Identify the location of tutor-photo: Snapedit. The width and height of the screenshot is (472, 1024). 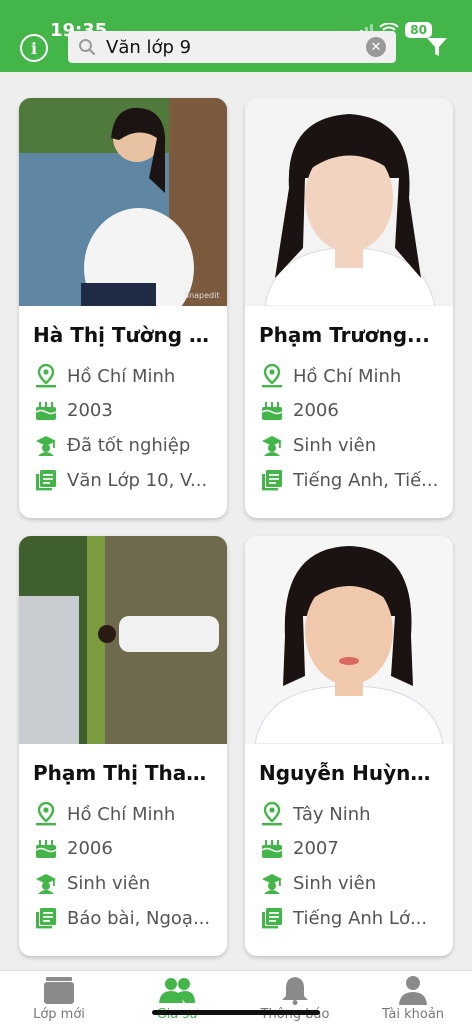
(123, 202).